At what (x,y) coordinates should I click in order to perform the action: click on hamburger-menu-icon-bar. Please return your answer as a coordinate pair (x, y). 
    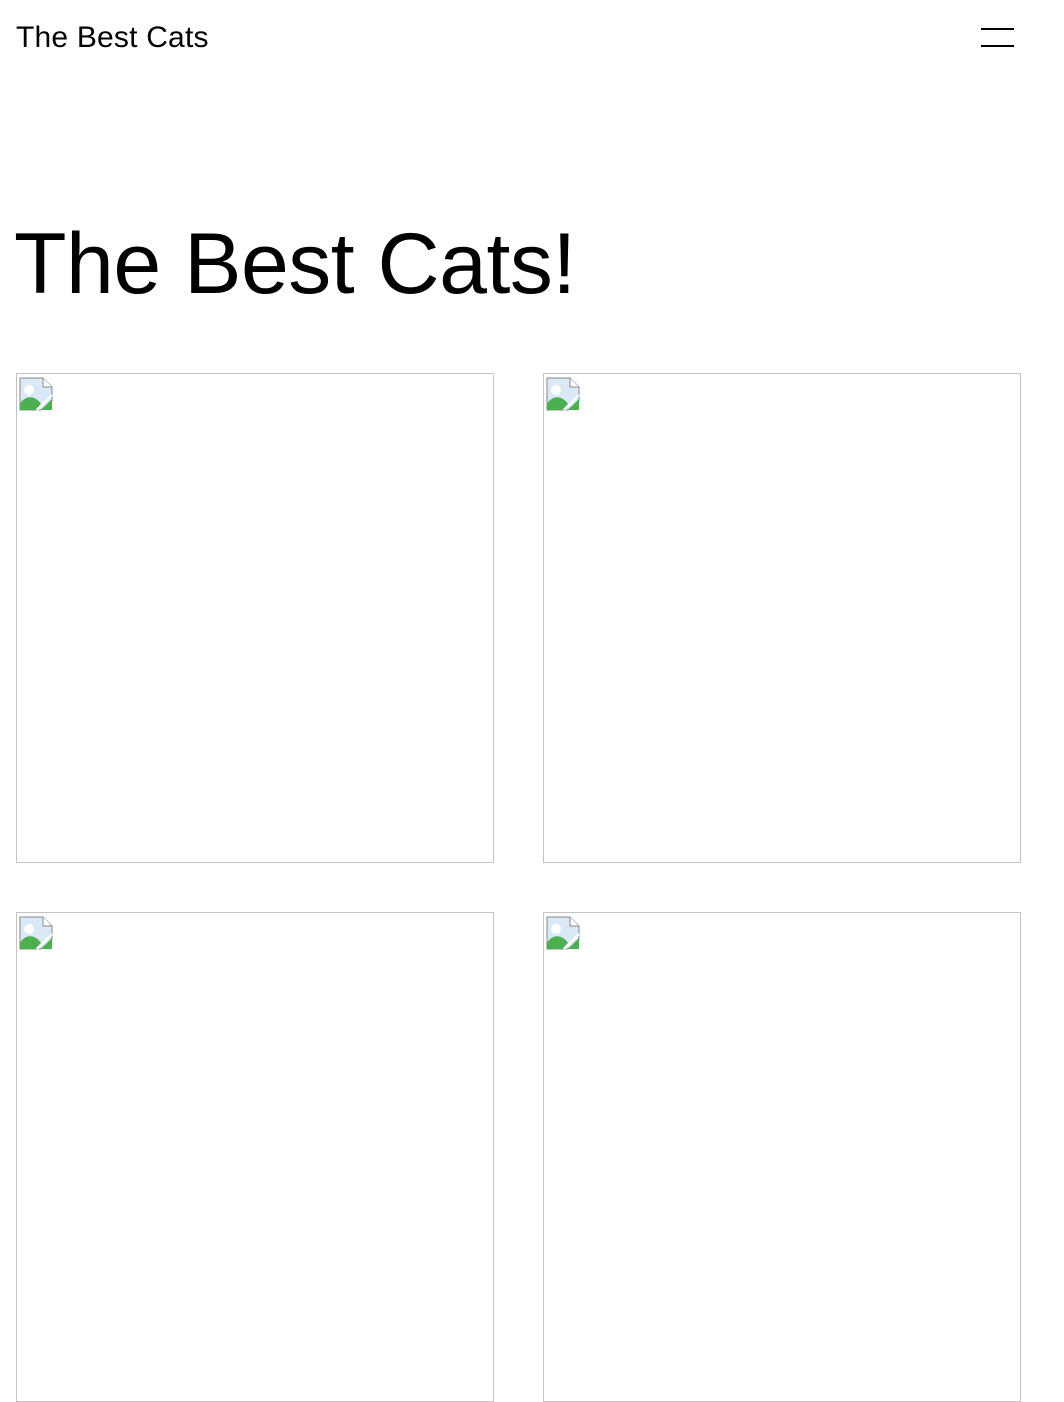
    Looking at the image, I should click on (997, 46).